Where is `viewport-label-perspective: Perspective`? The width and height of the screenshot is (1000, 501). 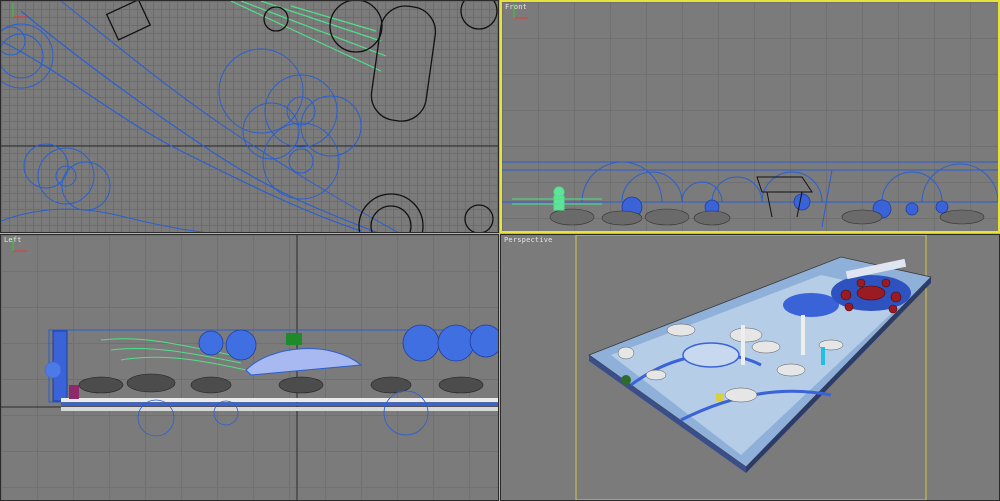
viewport-label-perspective: Perspective is located at coordinates (528, 240).